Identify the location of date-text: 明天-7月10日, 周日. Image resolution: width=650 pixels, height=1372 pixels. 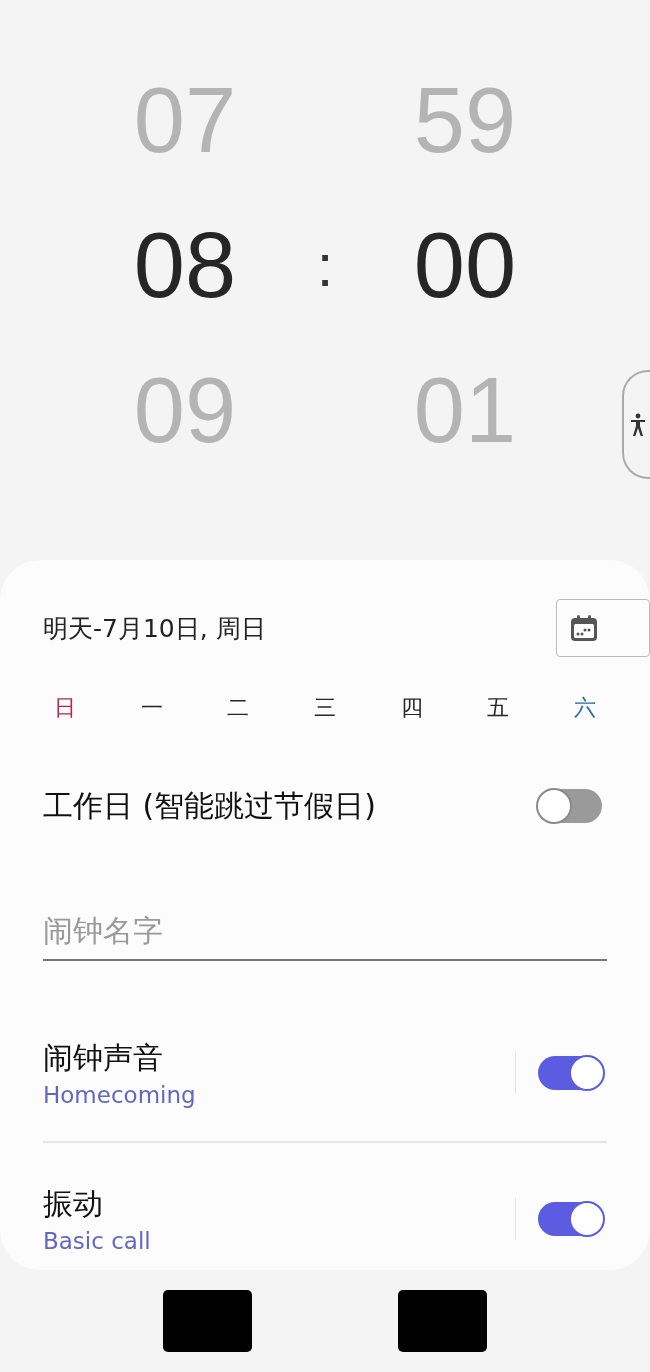
(154, 628).